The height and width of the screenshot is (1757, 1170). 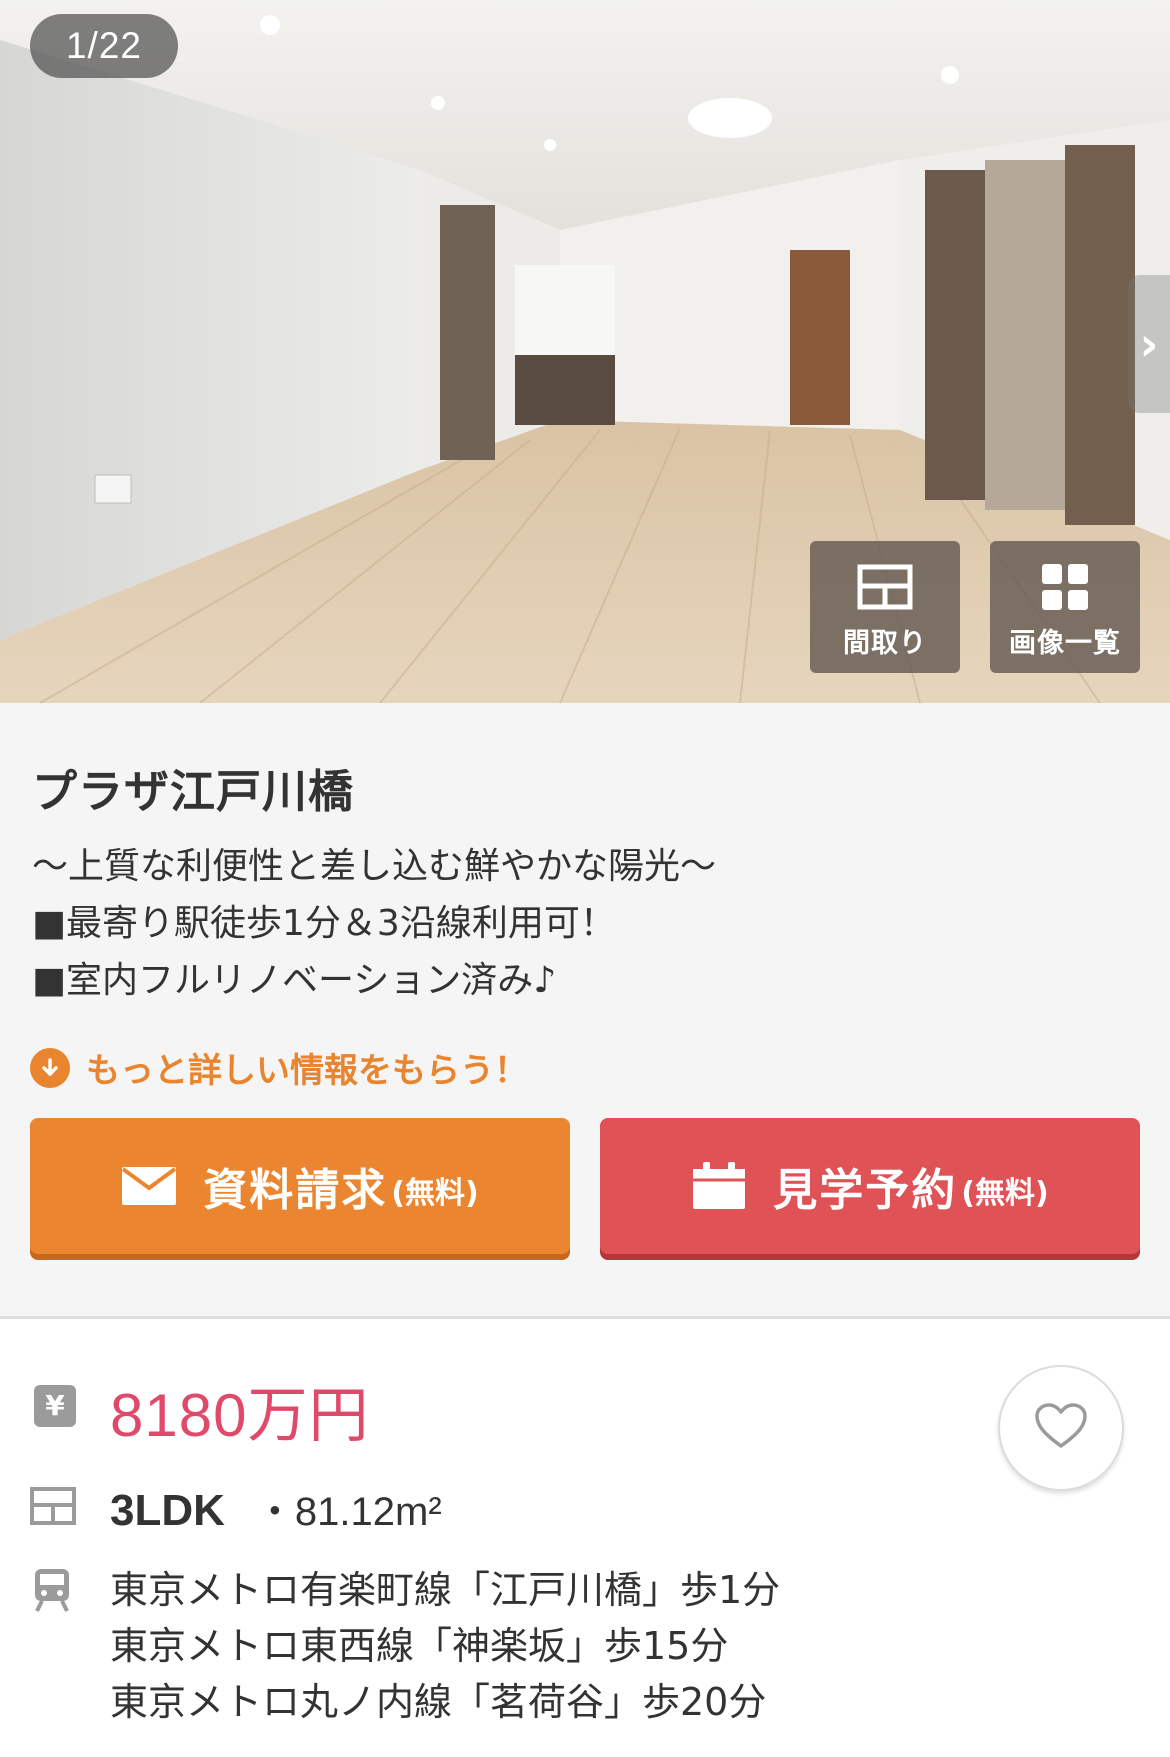 I want to click on next-photo-button: ›, so click(x=1149, y=344).